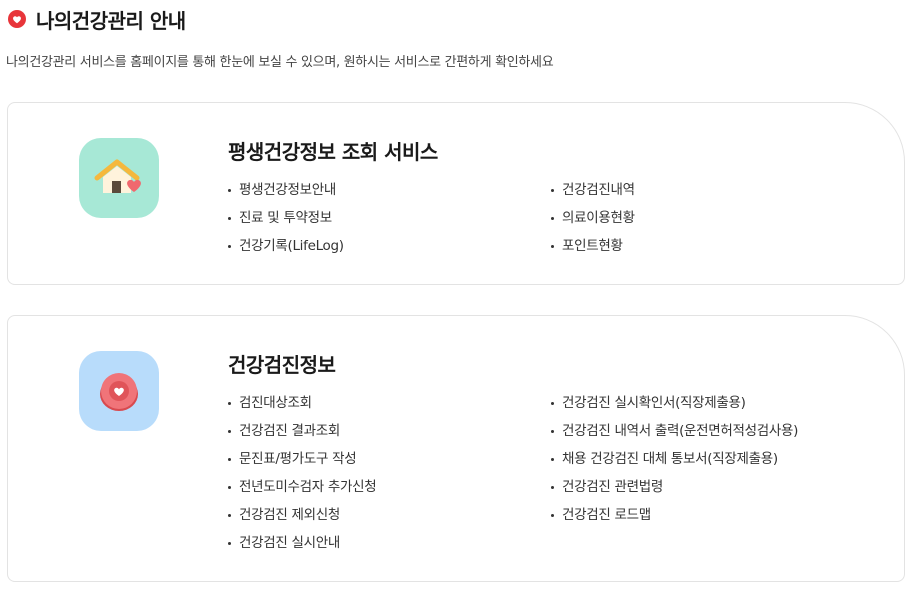 This screenshot has height=593, width=915. I want to click on list-item: 건강검진내역, so click(593, 190).